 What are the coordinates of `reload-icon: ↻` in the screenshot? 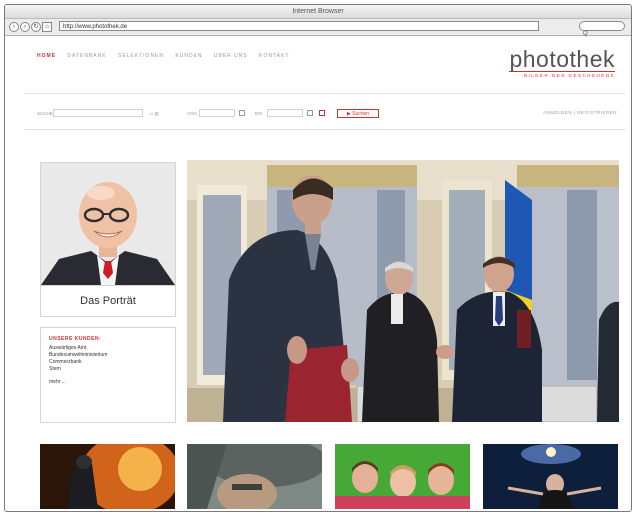 It's located at (36, 27).